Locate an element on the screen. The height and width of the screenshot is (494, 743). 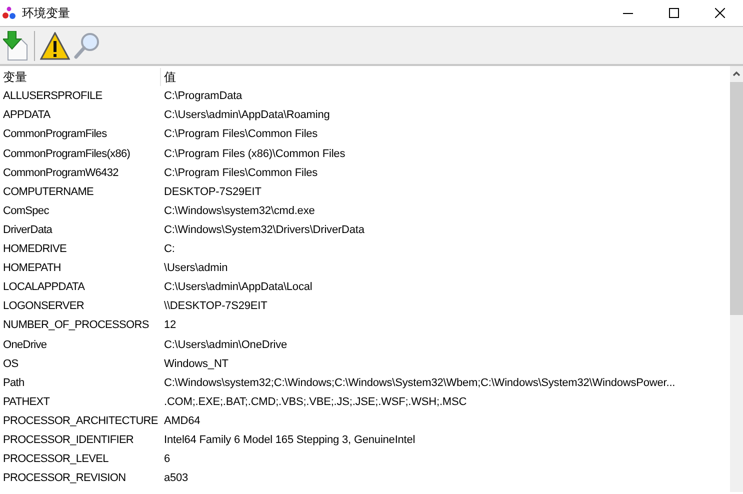
close-icon is located at coordinates (720, 13).